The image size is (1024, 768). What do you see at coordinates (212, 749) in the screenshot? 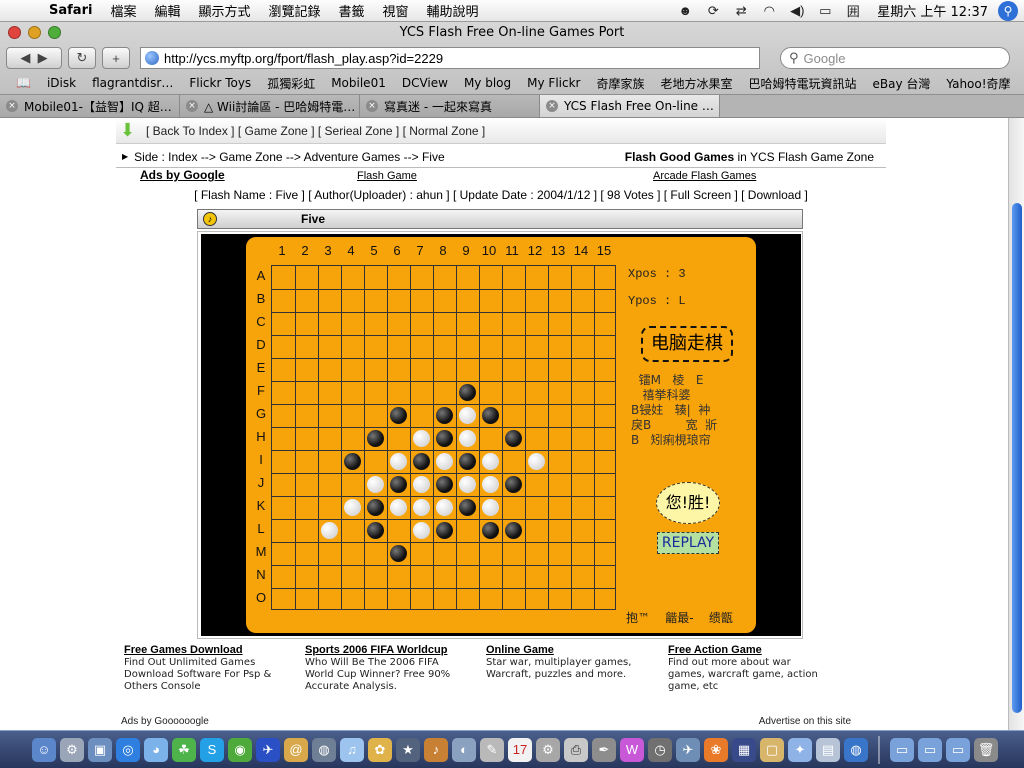
I see `skype-icon: S` at bounding box center [212, 749].